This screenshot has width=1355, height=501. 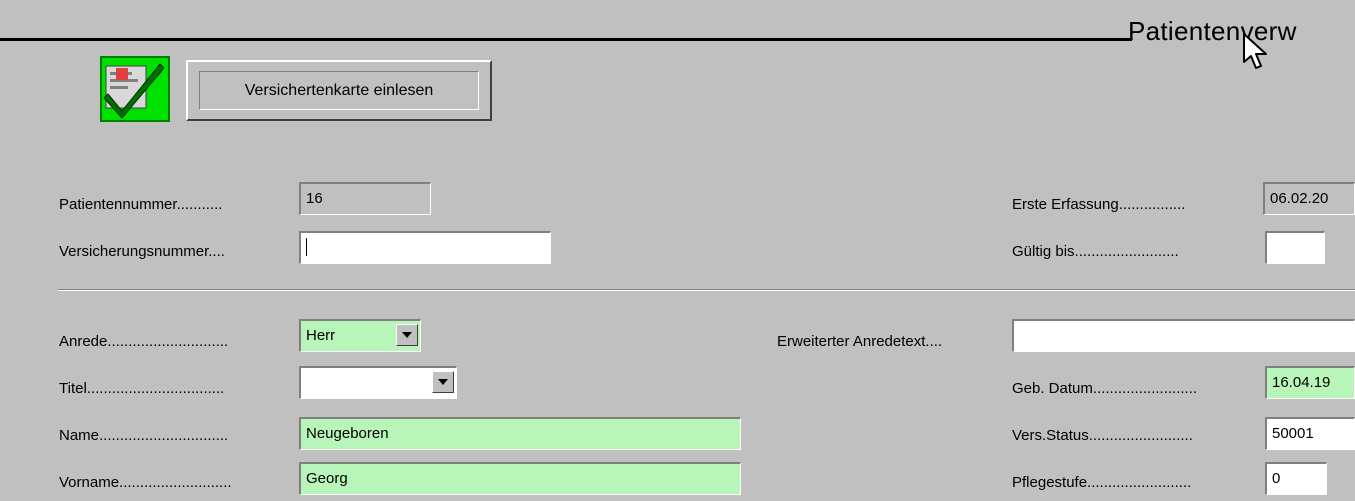 What do you see at coordinates (360, 335) in the screenshot?
I see `anrede-select: Herr` at bounding box center [360, 335].